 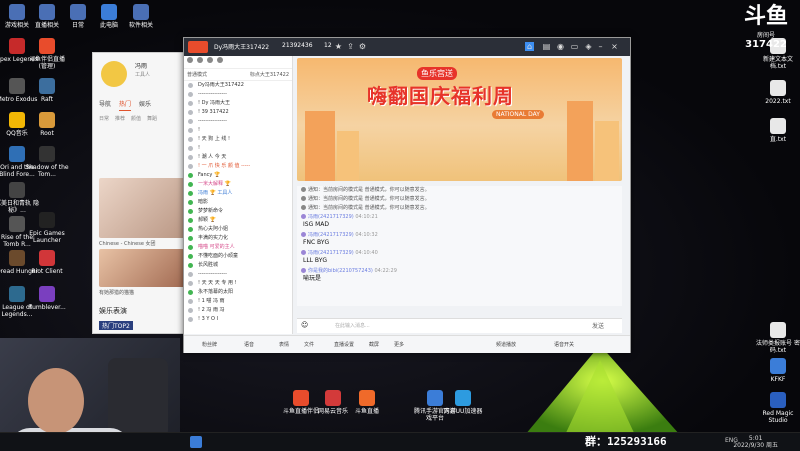 I want to click on bottom-tool: 文件, so click(x=309, y=344).